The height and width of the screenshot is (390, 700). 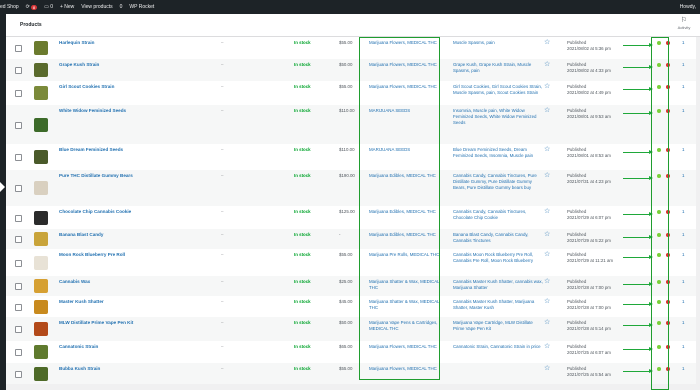 What do you see at coordinates (114, 176) in the screenshot?
I see `product-name-link: Pure THC Distillate Gummy Bears` at bounding box center [114, 176].